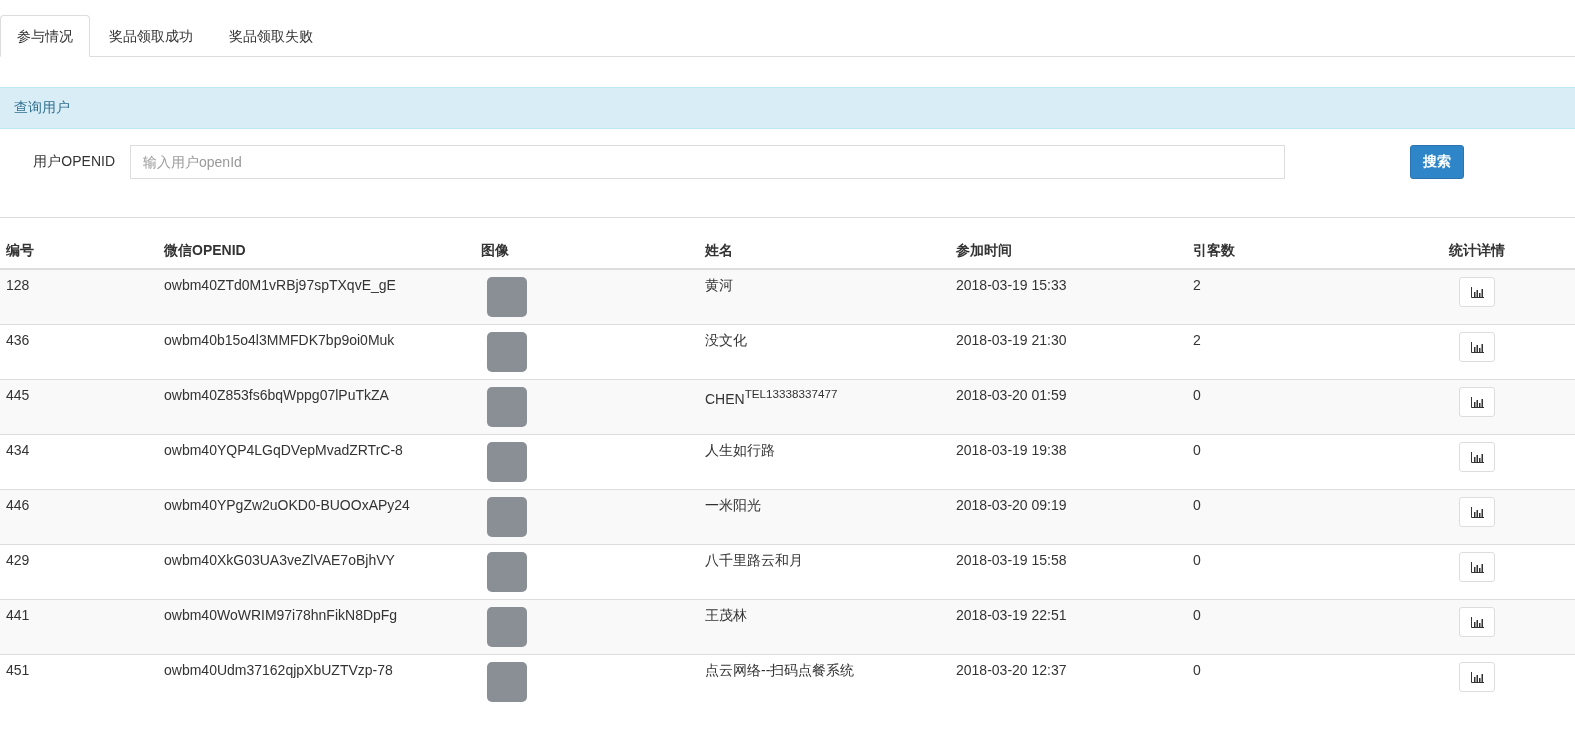 The image size is (1575, 743). Describe the element at coordinates (1011, 450) in the screenshot. I see `table-cell: 2018-03-19 19:38` at that location.